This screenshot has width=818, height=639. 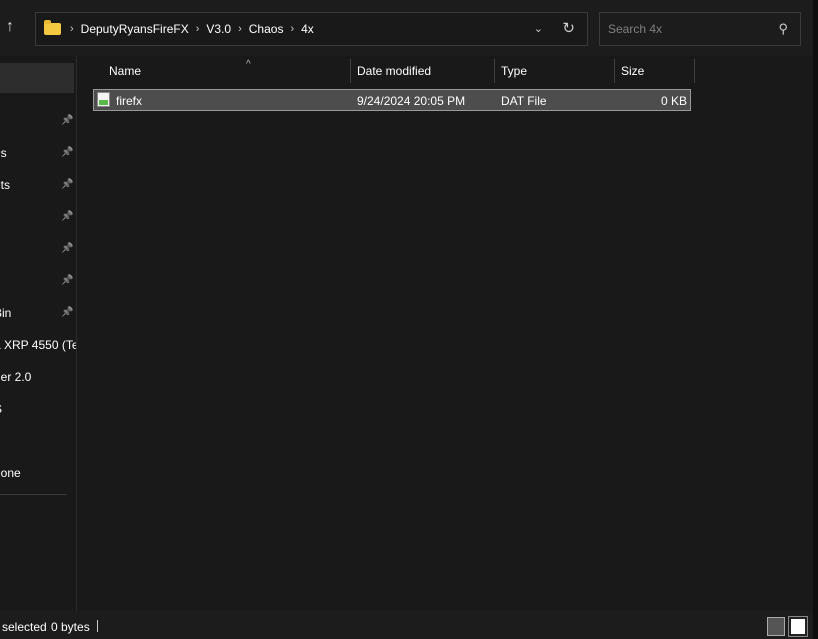 What do you see at coordinates (673, 101) in the screenshot?
I see `file-size: 0 KB` at bounding box center [673, 101].